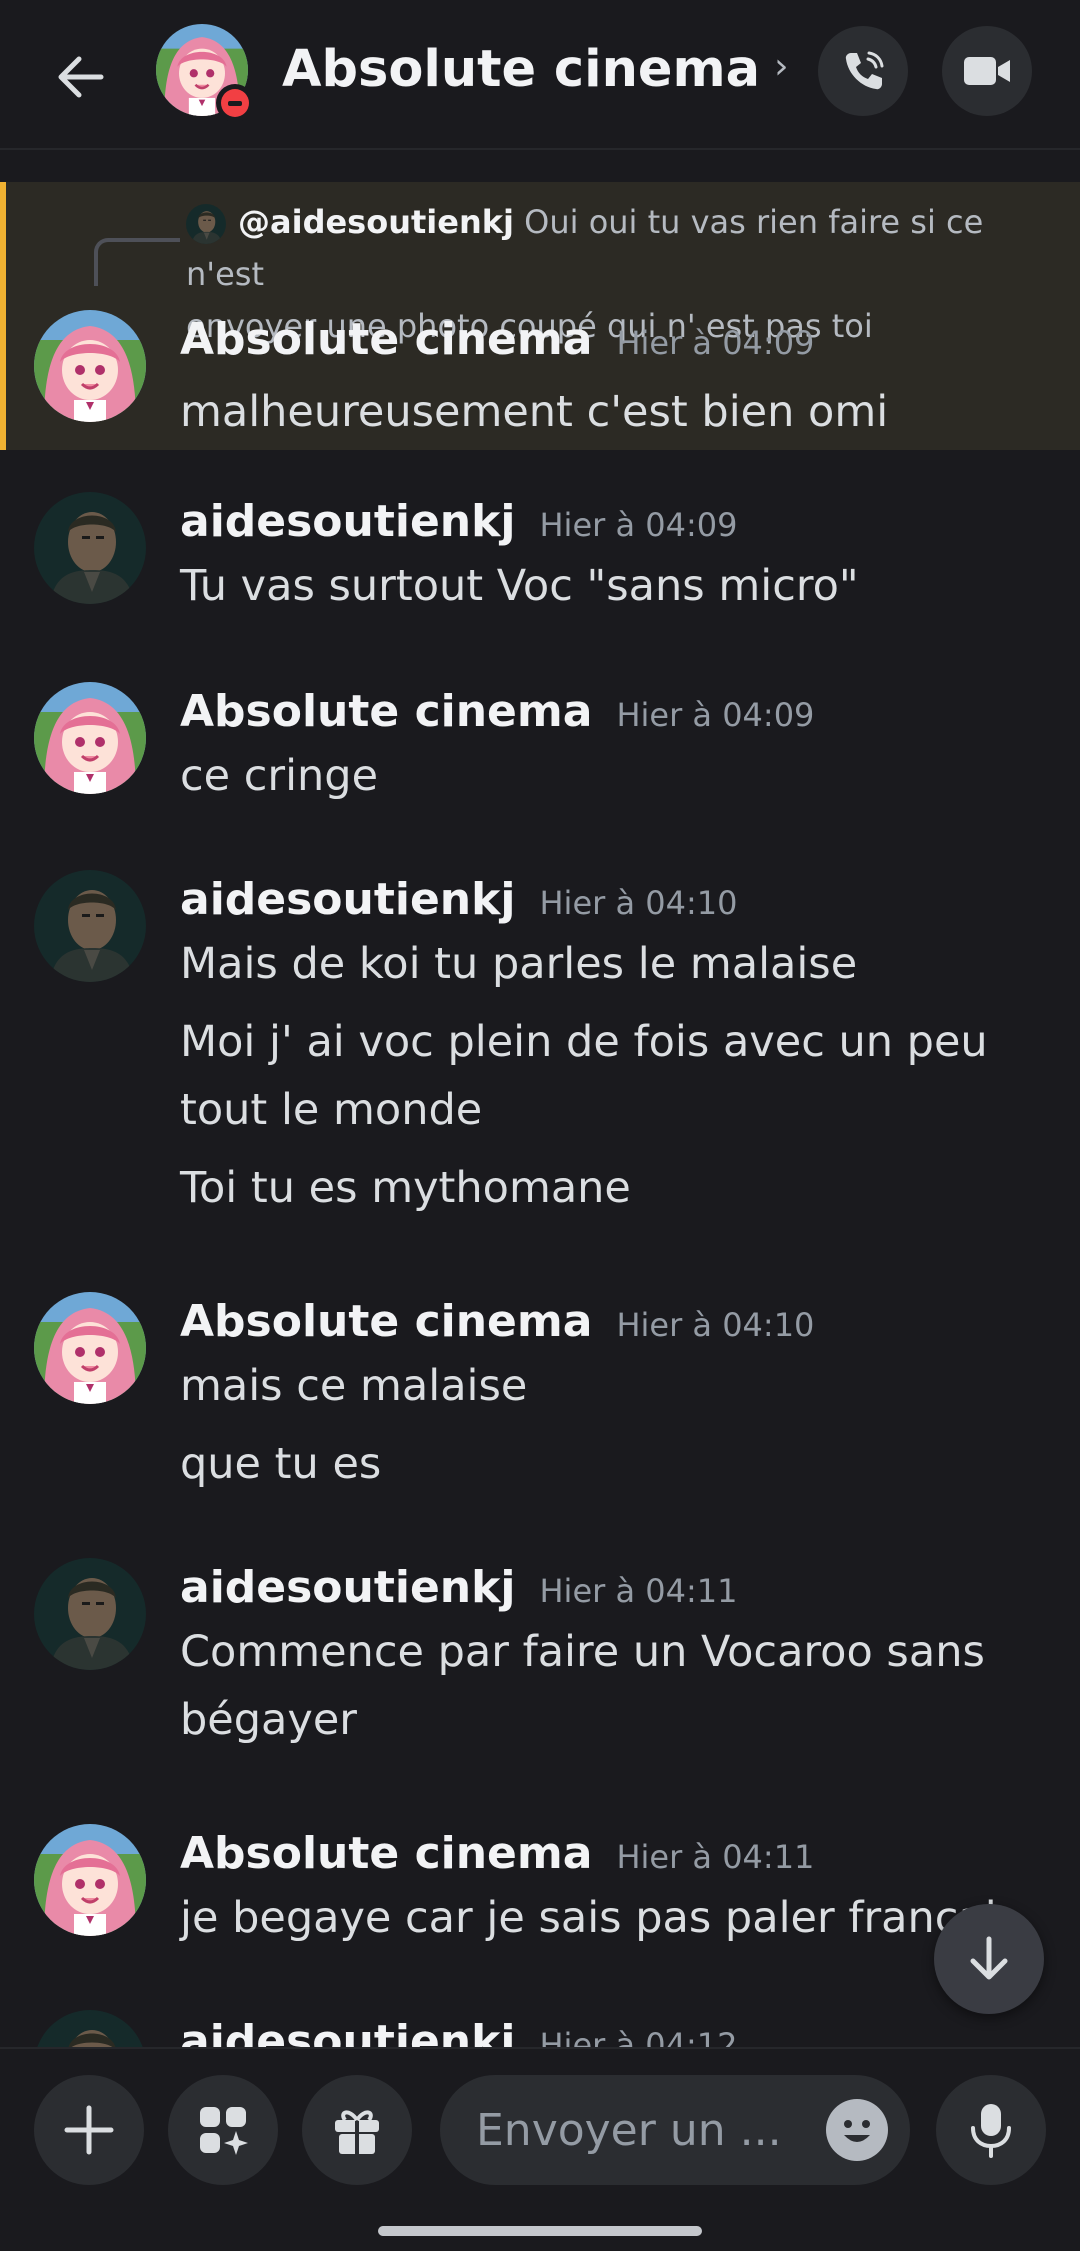 This screenshot has width=1080, height=2251. I want to click on message-line: malheureusement c'est bien omi, so click(534, 412).